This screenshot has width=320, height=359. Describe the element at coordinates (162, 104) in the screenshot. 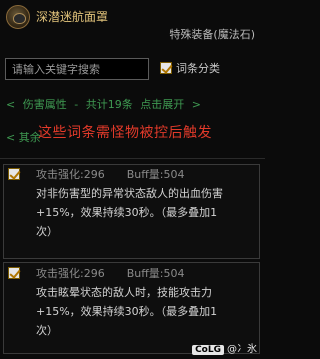

I see `expand-link: 点击展开` at that location.